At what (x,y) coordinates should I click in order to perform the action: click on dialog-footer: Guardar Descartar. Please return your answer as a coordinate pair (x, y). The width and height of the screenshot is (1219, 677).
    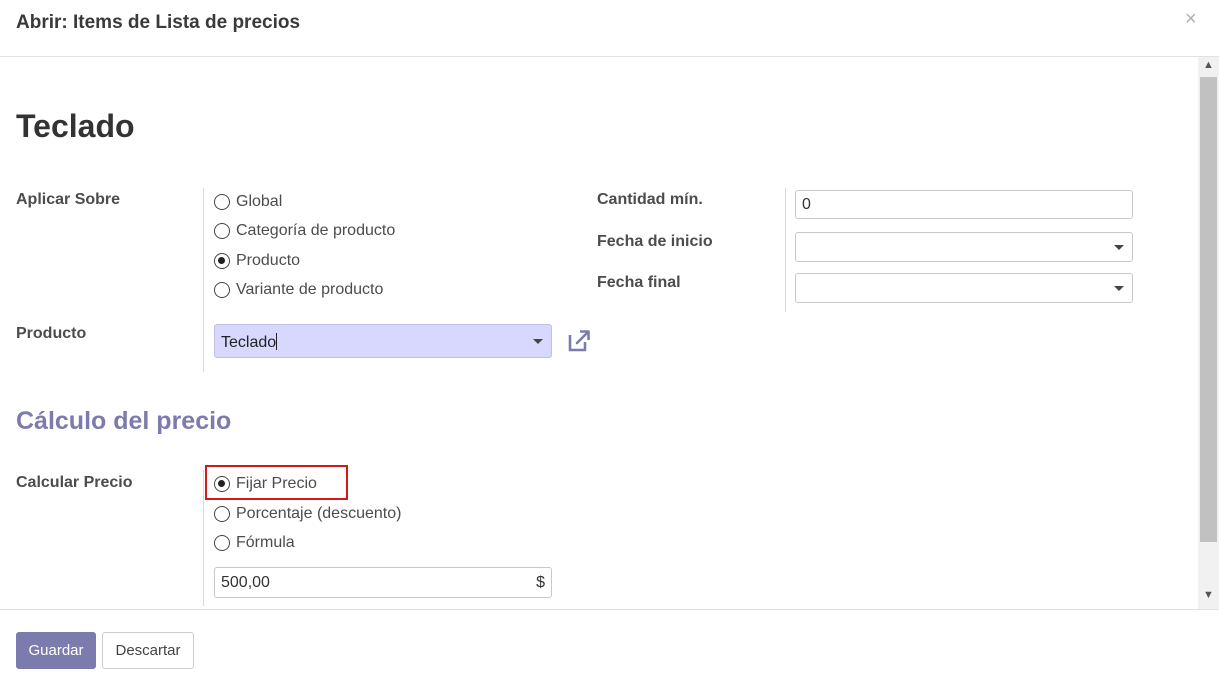
    Looking at the image, I should click on (609, 643).